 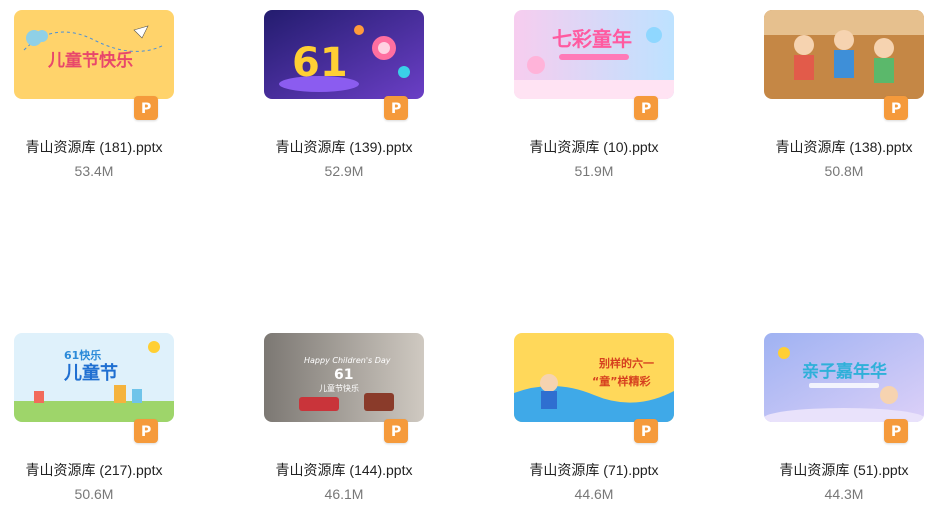 I want to click on slide-preview: Happy Children's Day 61 儿童节快乐, so click(x=344, y=377).